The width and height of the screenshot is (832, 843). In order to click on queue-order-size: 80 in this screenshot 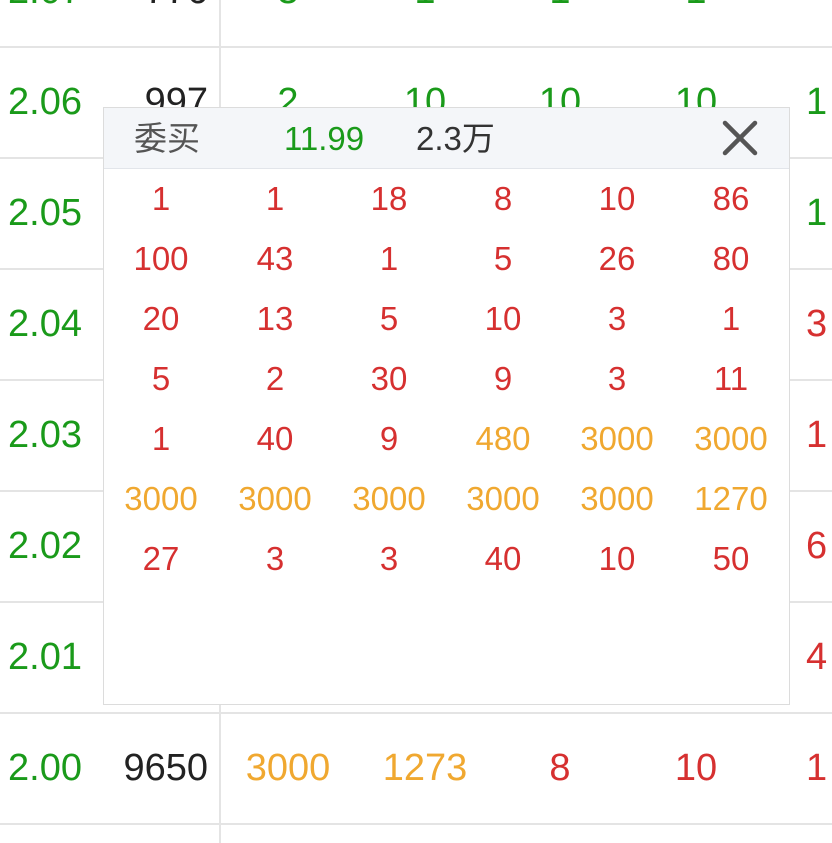, I will do `click(731, 258)`.